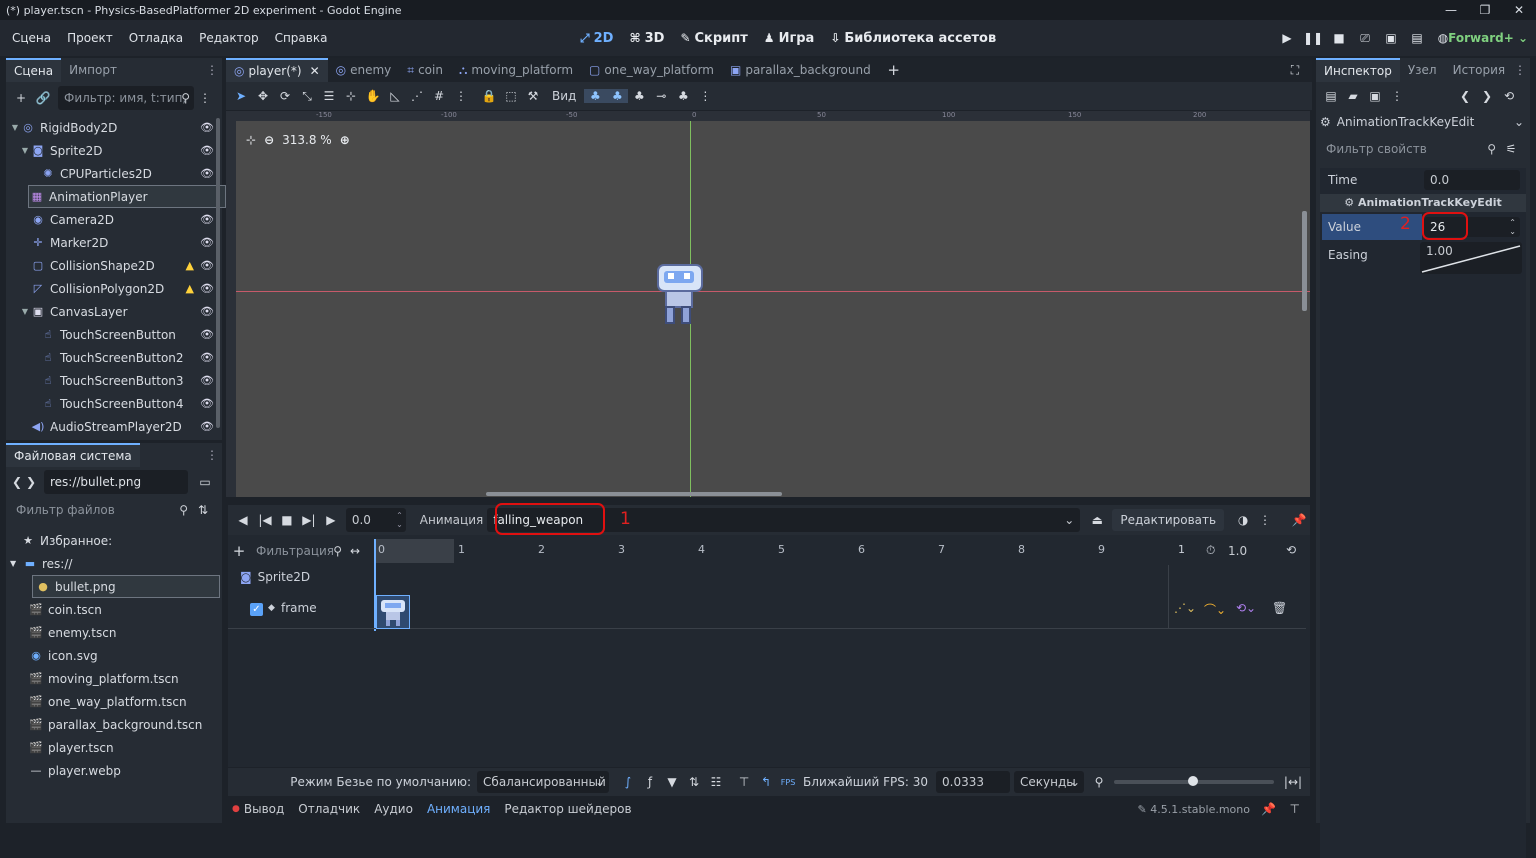  I want to click on ruler-tool-icon: ◺, so click(395, 96).